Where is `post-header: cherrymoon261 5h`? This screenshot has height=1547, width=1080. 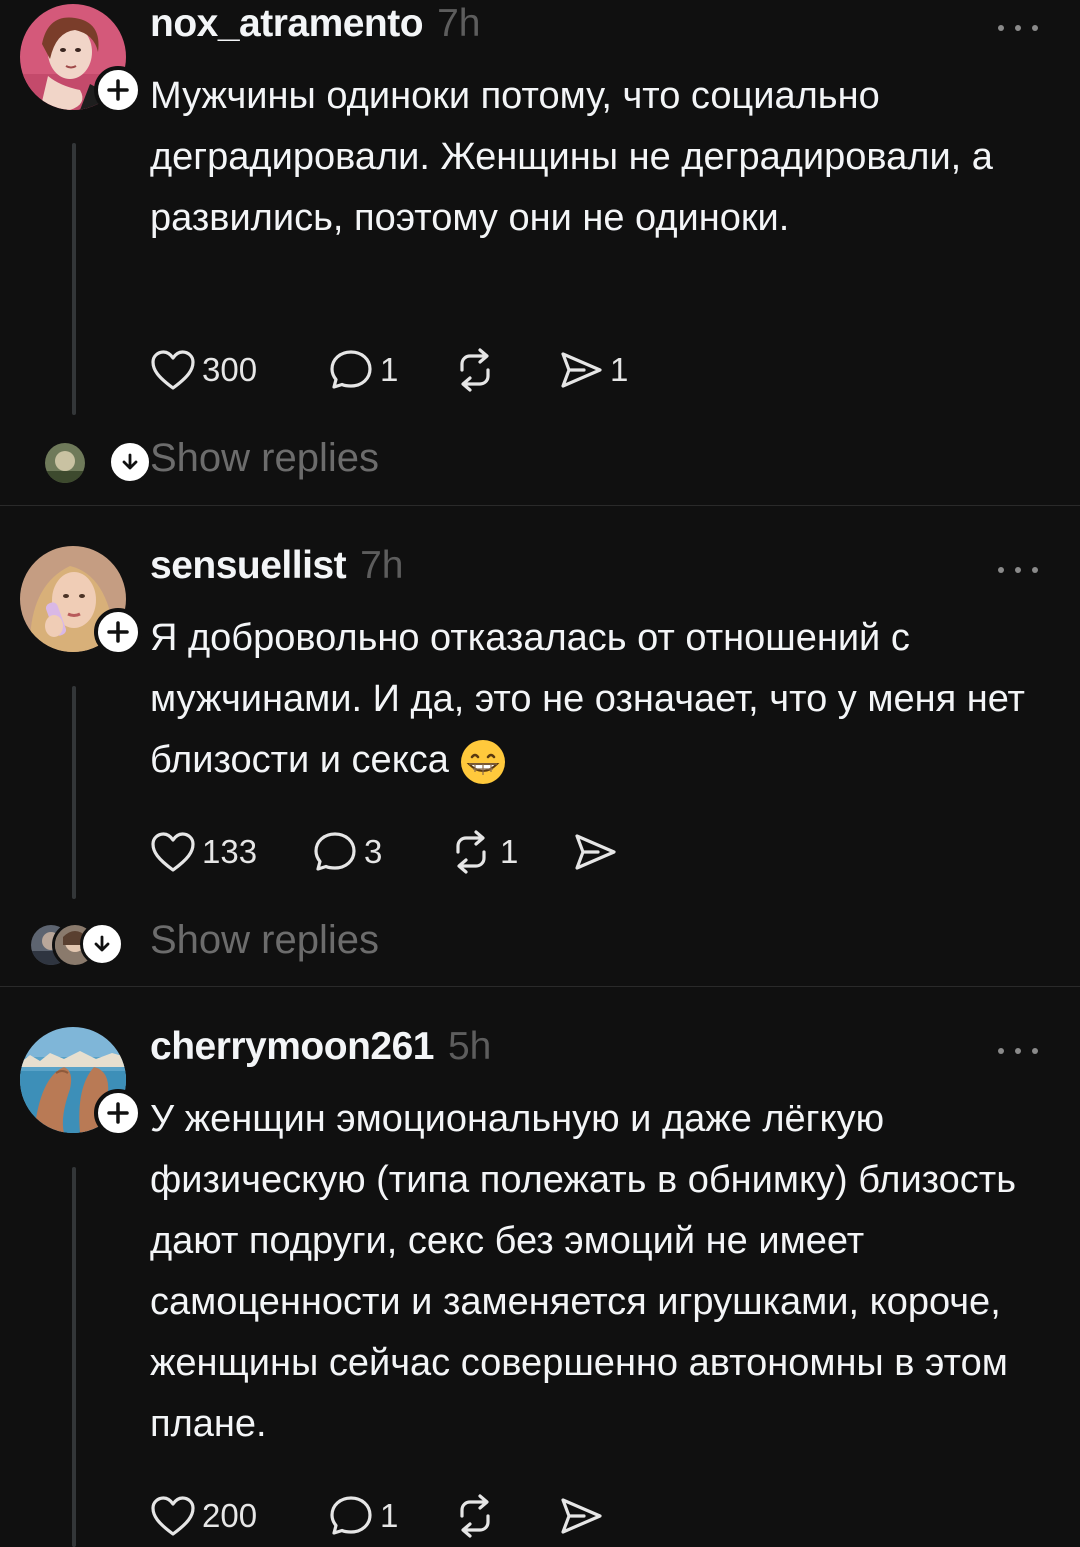
post-header: cherrymoon261 5h is located at coordinates (320, 1050).